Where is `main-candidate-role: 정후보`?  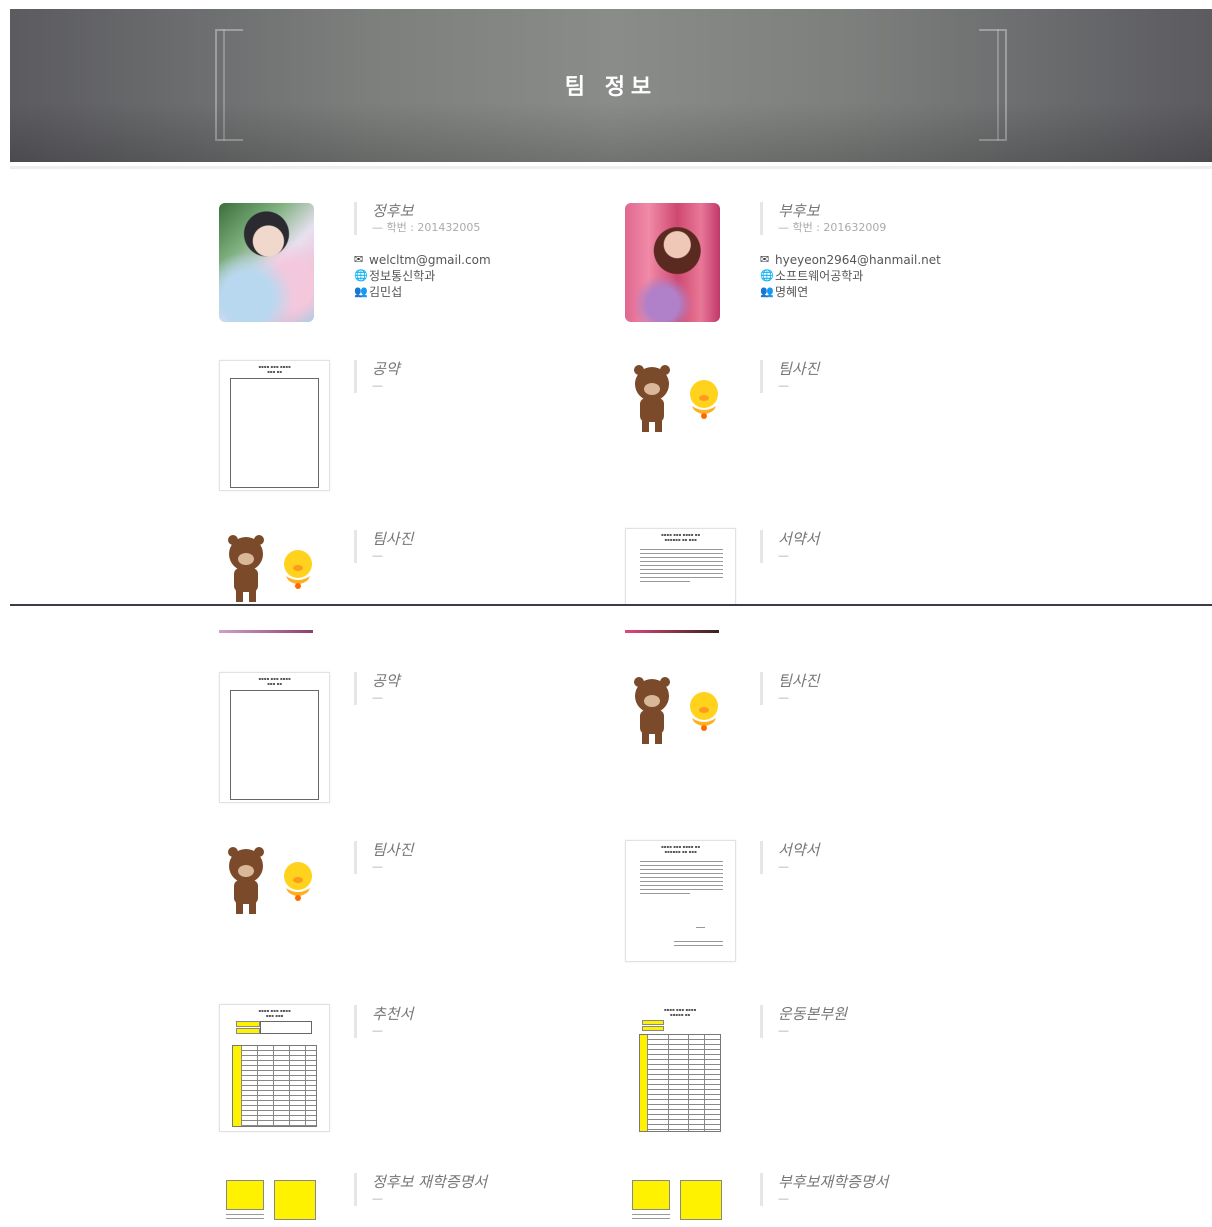
main-candidate-role: 정후보 is located at coordinates (393, 211).